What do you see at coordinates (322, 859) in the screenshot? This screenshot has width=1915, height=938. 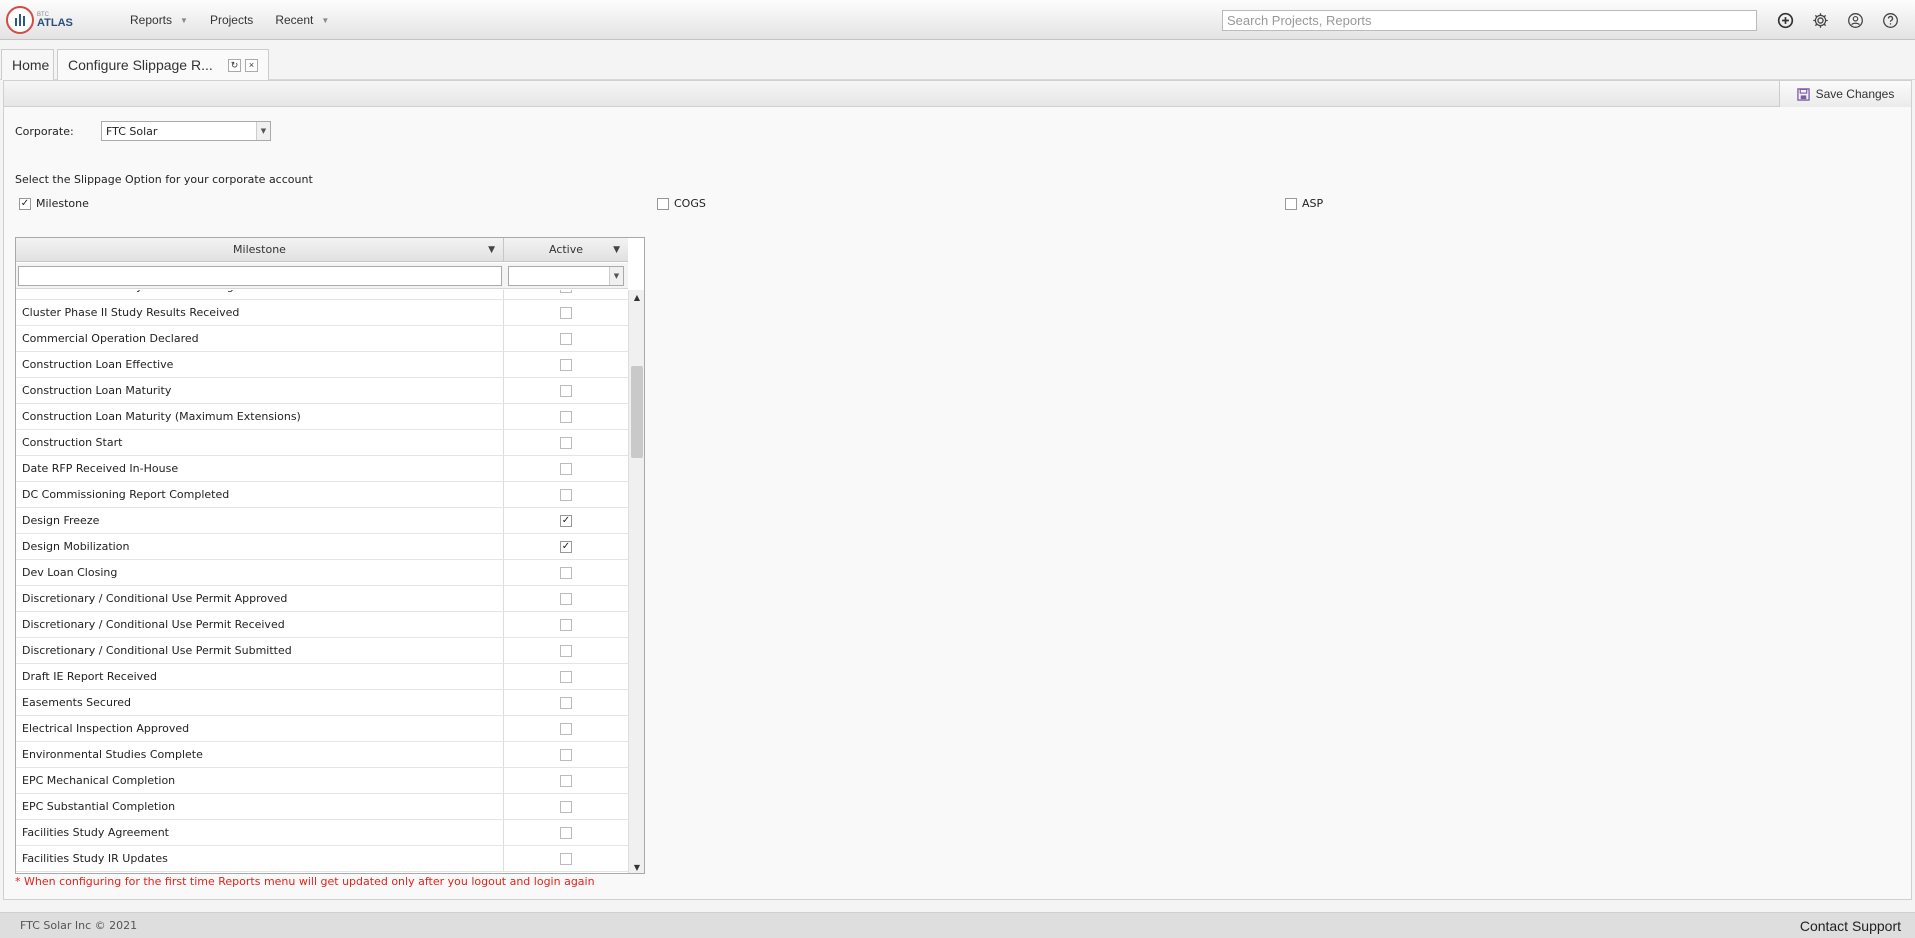 I see `table-row: Facilities Study IR Updates` at bounding box center [322, 859].